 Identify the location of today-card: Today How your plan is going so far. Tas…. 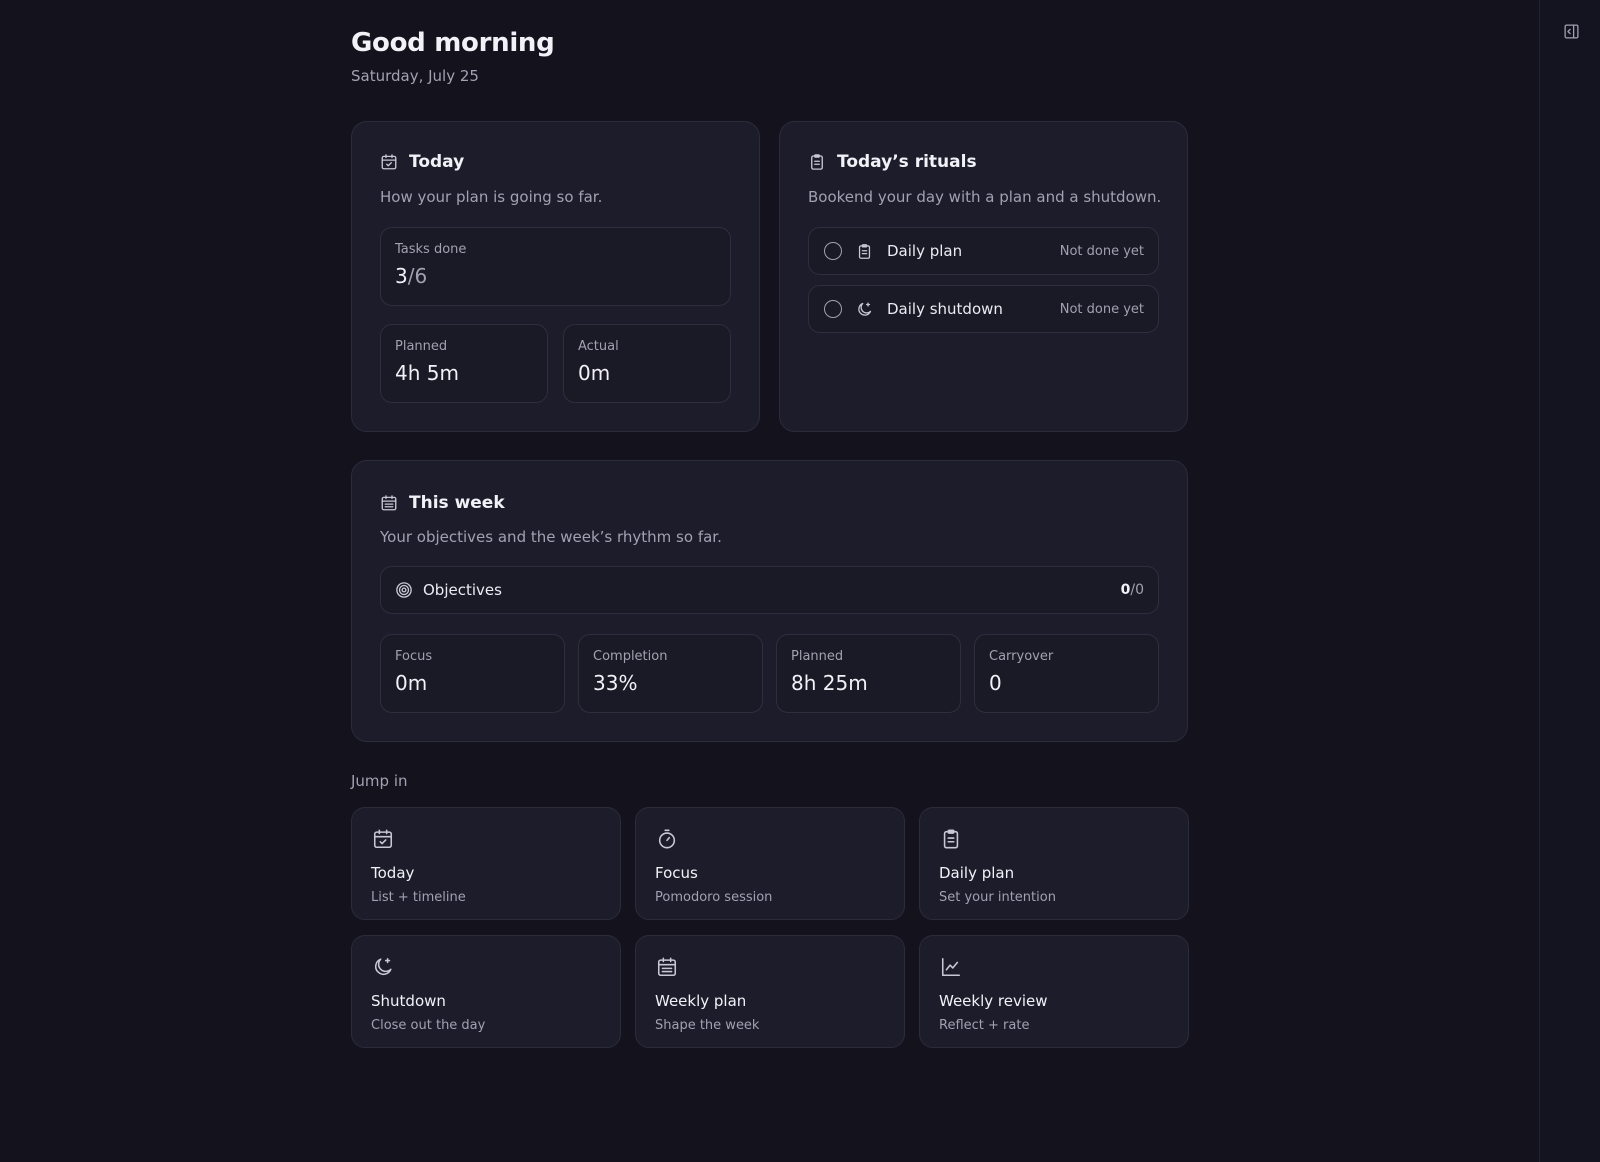
(555, 276).